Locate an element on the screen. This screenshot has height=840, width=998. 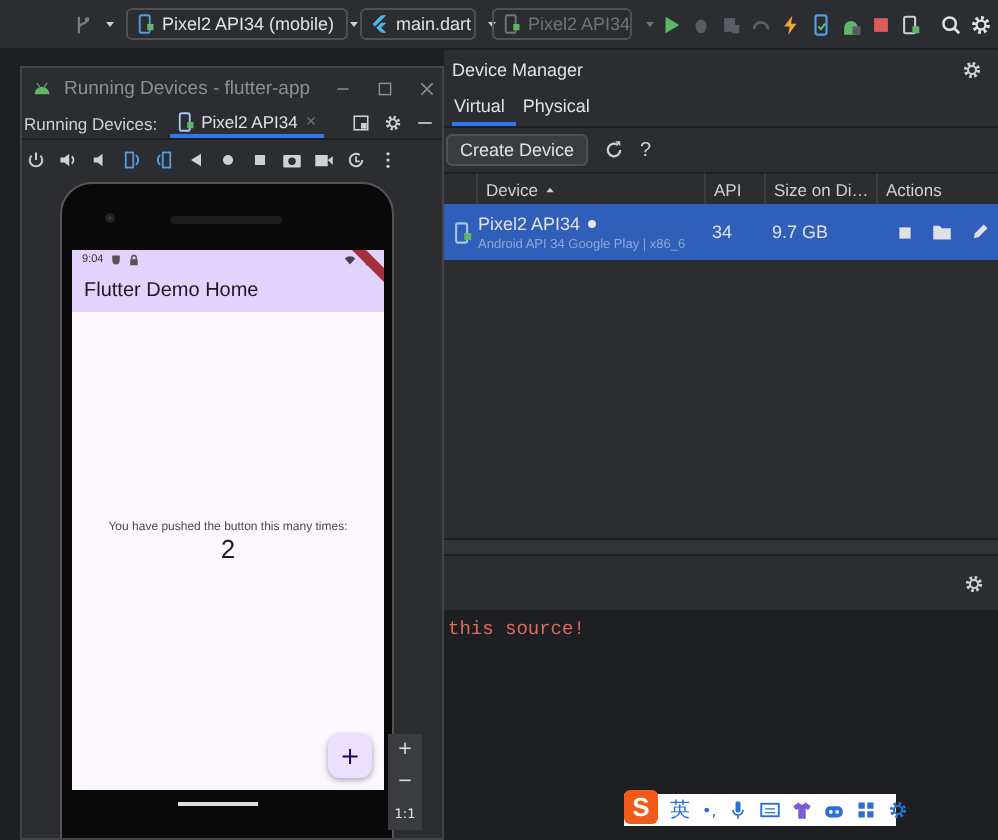
back-icon is located at coordinates (196, 159).